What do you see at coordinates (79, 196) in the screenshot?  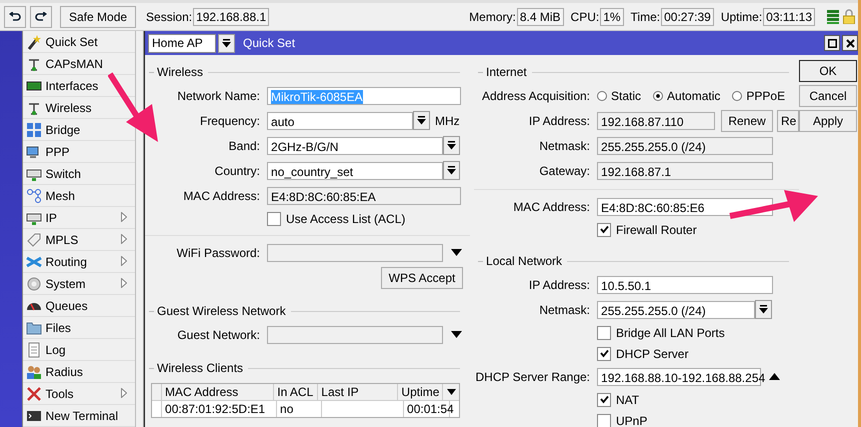 I see `sidebar-item: Mesh` at bounding box center [79, 196].